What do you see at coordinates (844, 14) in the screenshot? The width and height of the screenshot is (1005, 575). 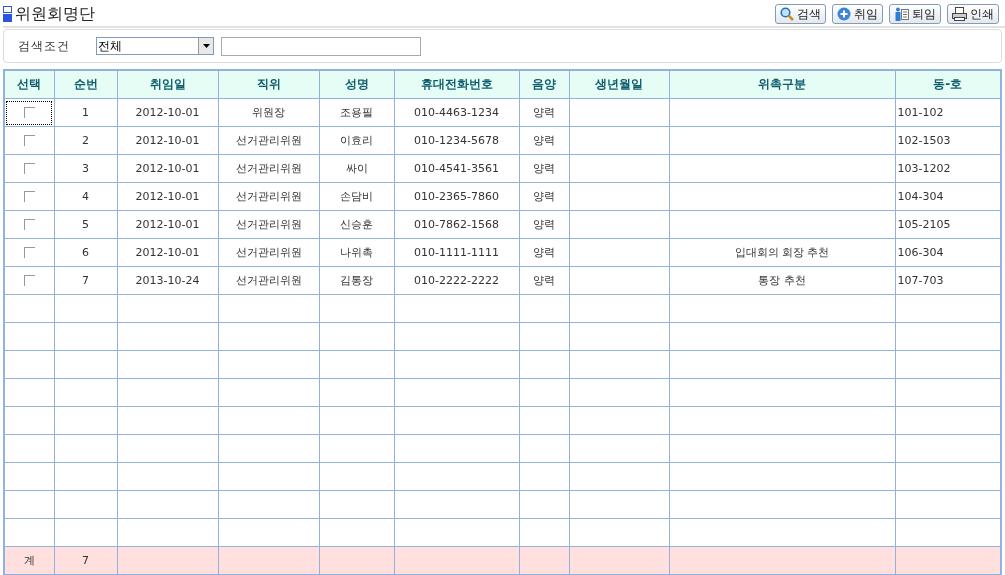 I see `plus-icon` at bounding box center [844, 14].